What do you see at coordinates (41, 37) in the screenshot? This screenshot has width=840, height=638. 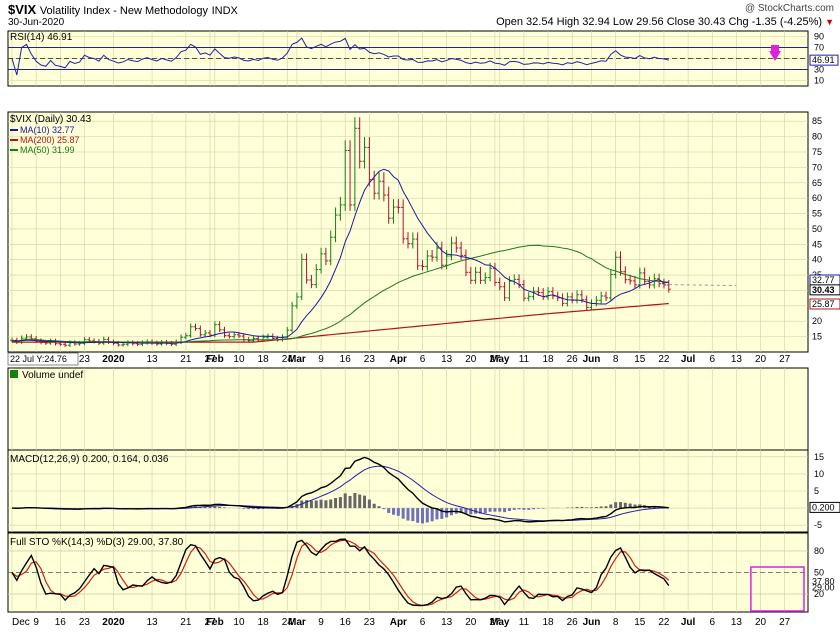 I see `rsi-label: RSI(14) 46.91` at bounding box center [41, 37].